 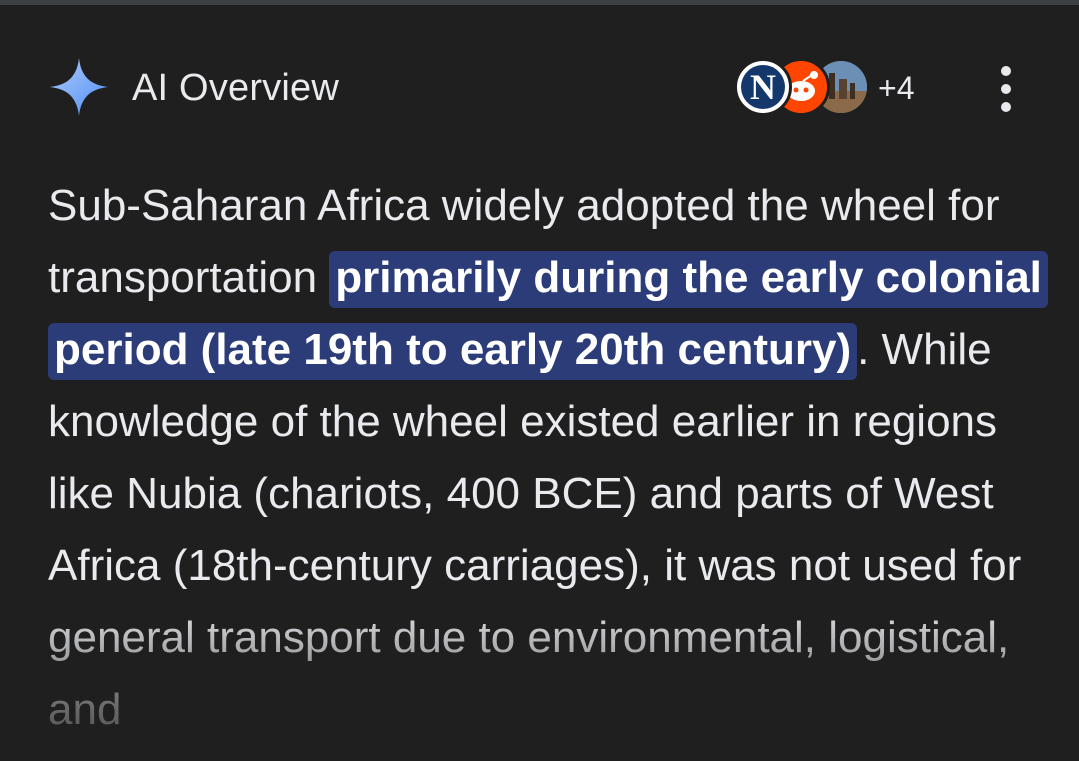 I want to click on ai-overview-header: AI Overview N +4, so click(x=543, y=87).